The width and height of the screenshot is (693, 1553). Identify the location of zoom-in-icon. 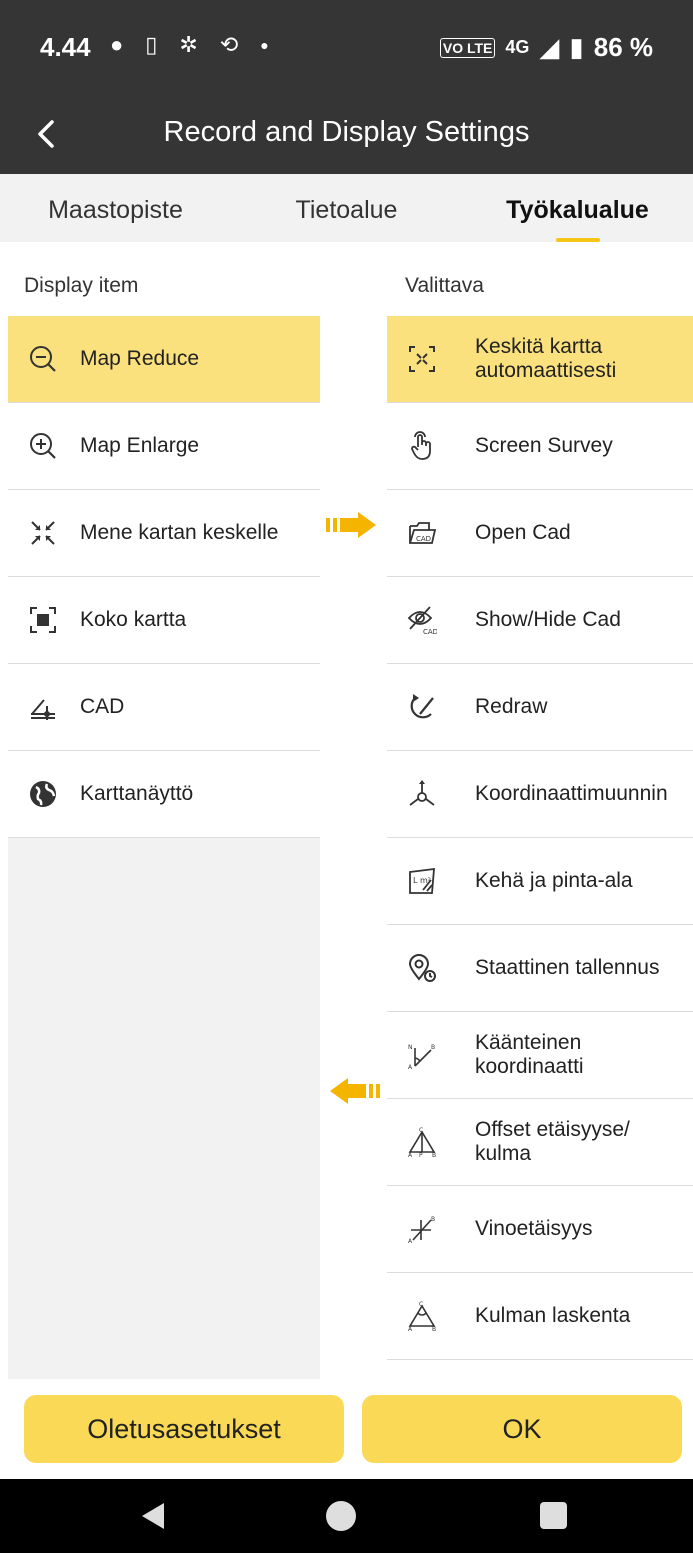
(43, 446).